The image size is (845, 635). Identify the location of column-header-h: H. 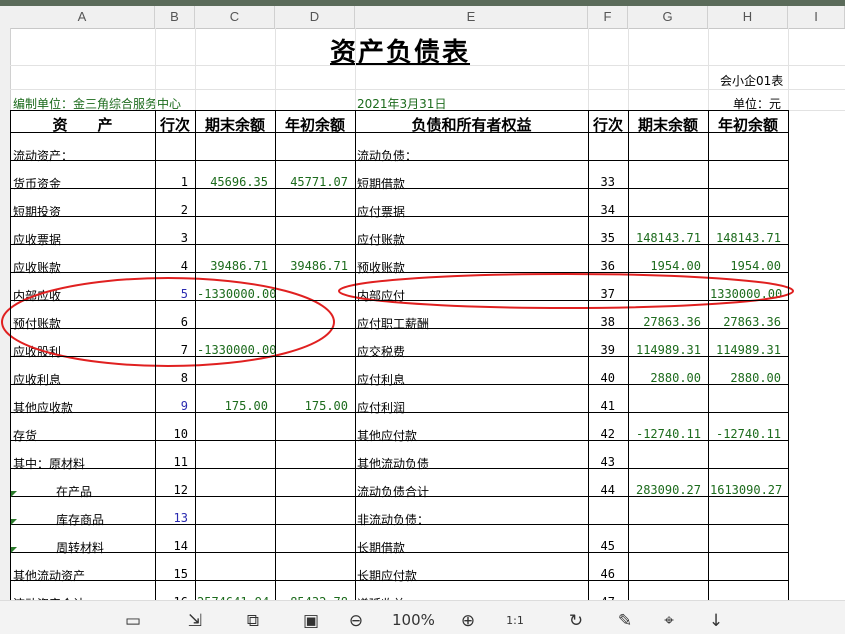
(748, 17).